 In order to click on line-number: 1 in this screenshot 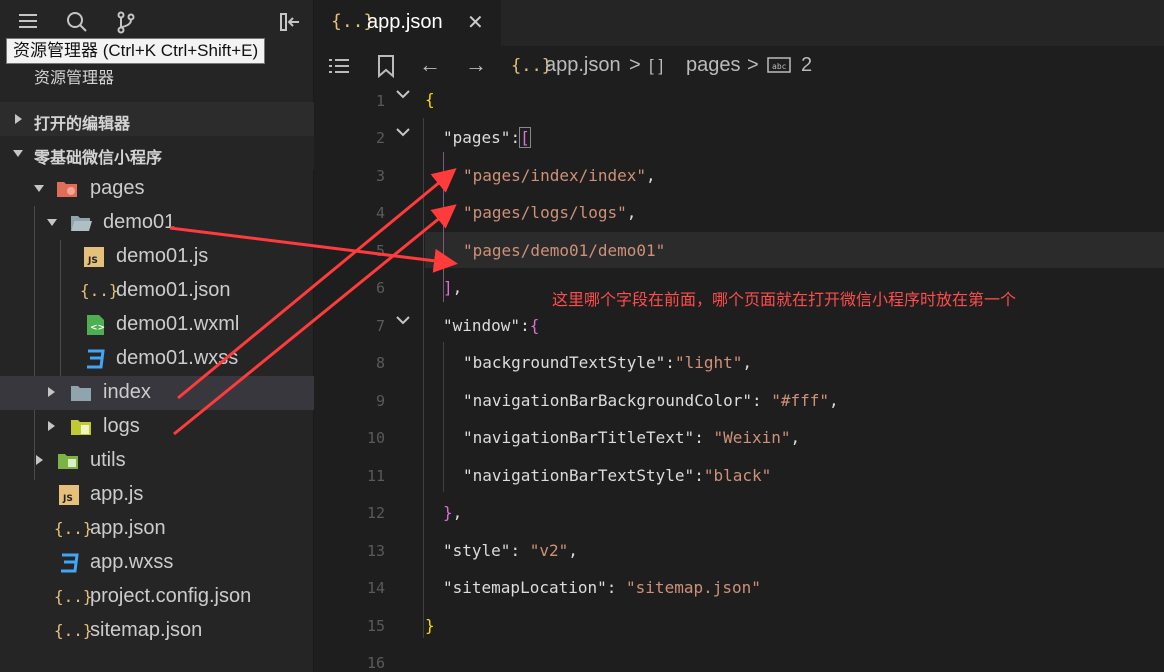, I will do `click(380, 101)`.